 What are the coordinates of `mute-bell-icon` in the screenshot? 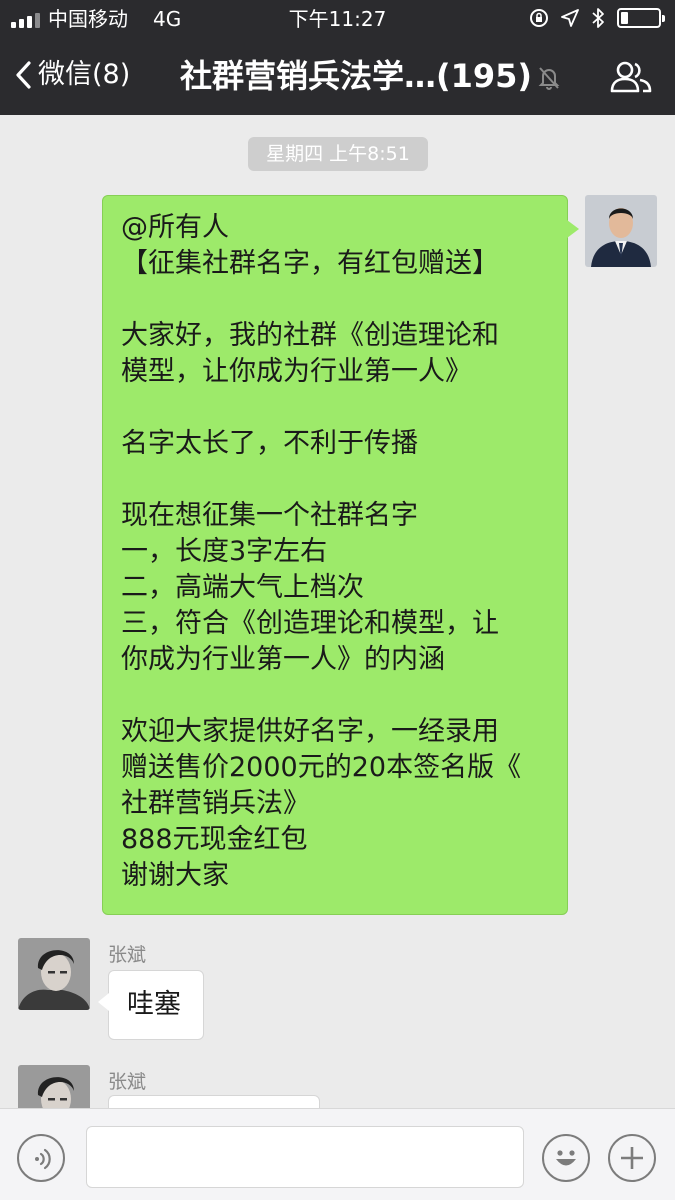 It's located at (549, 78).